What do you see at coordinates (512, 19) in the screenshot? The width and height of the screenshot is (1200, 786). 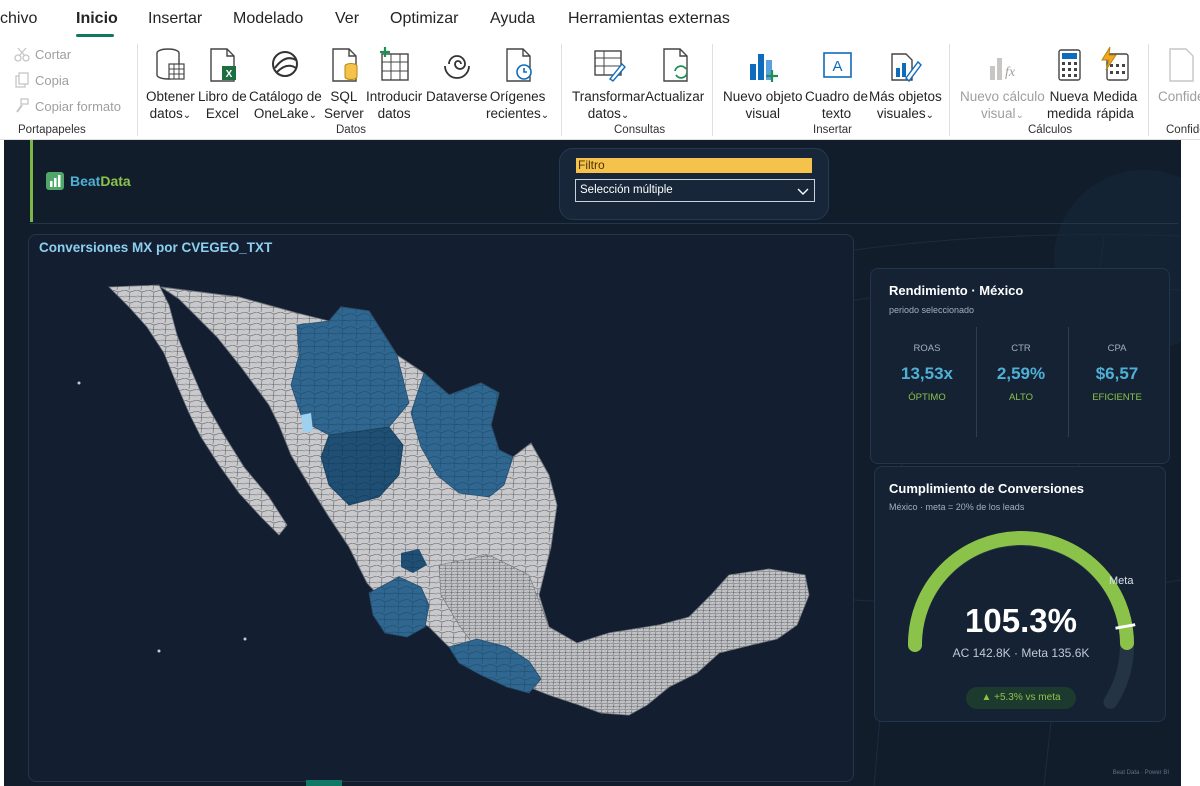 I see `tab-ayuda: Ayuda` at bounding box center [512, 19].